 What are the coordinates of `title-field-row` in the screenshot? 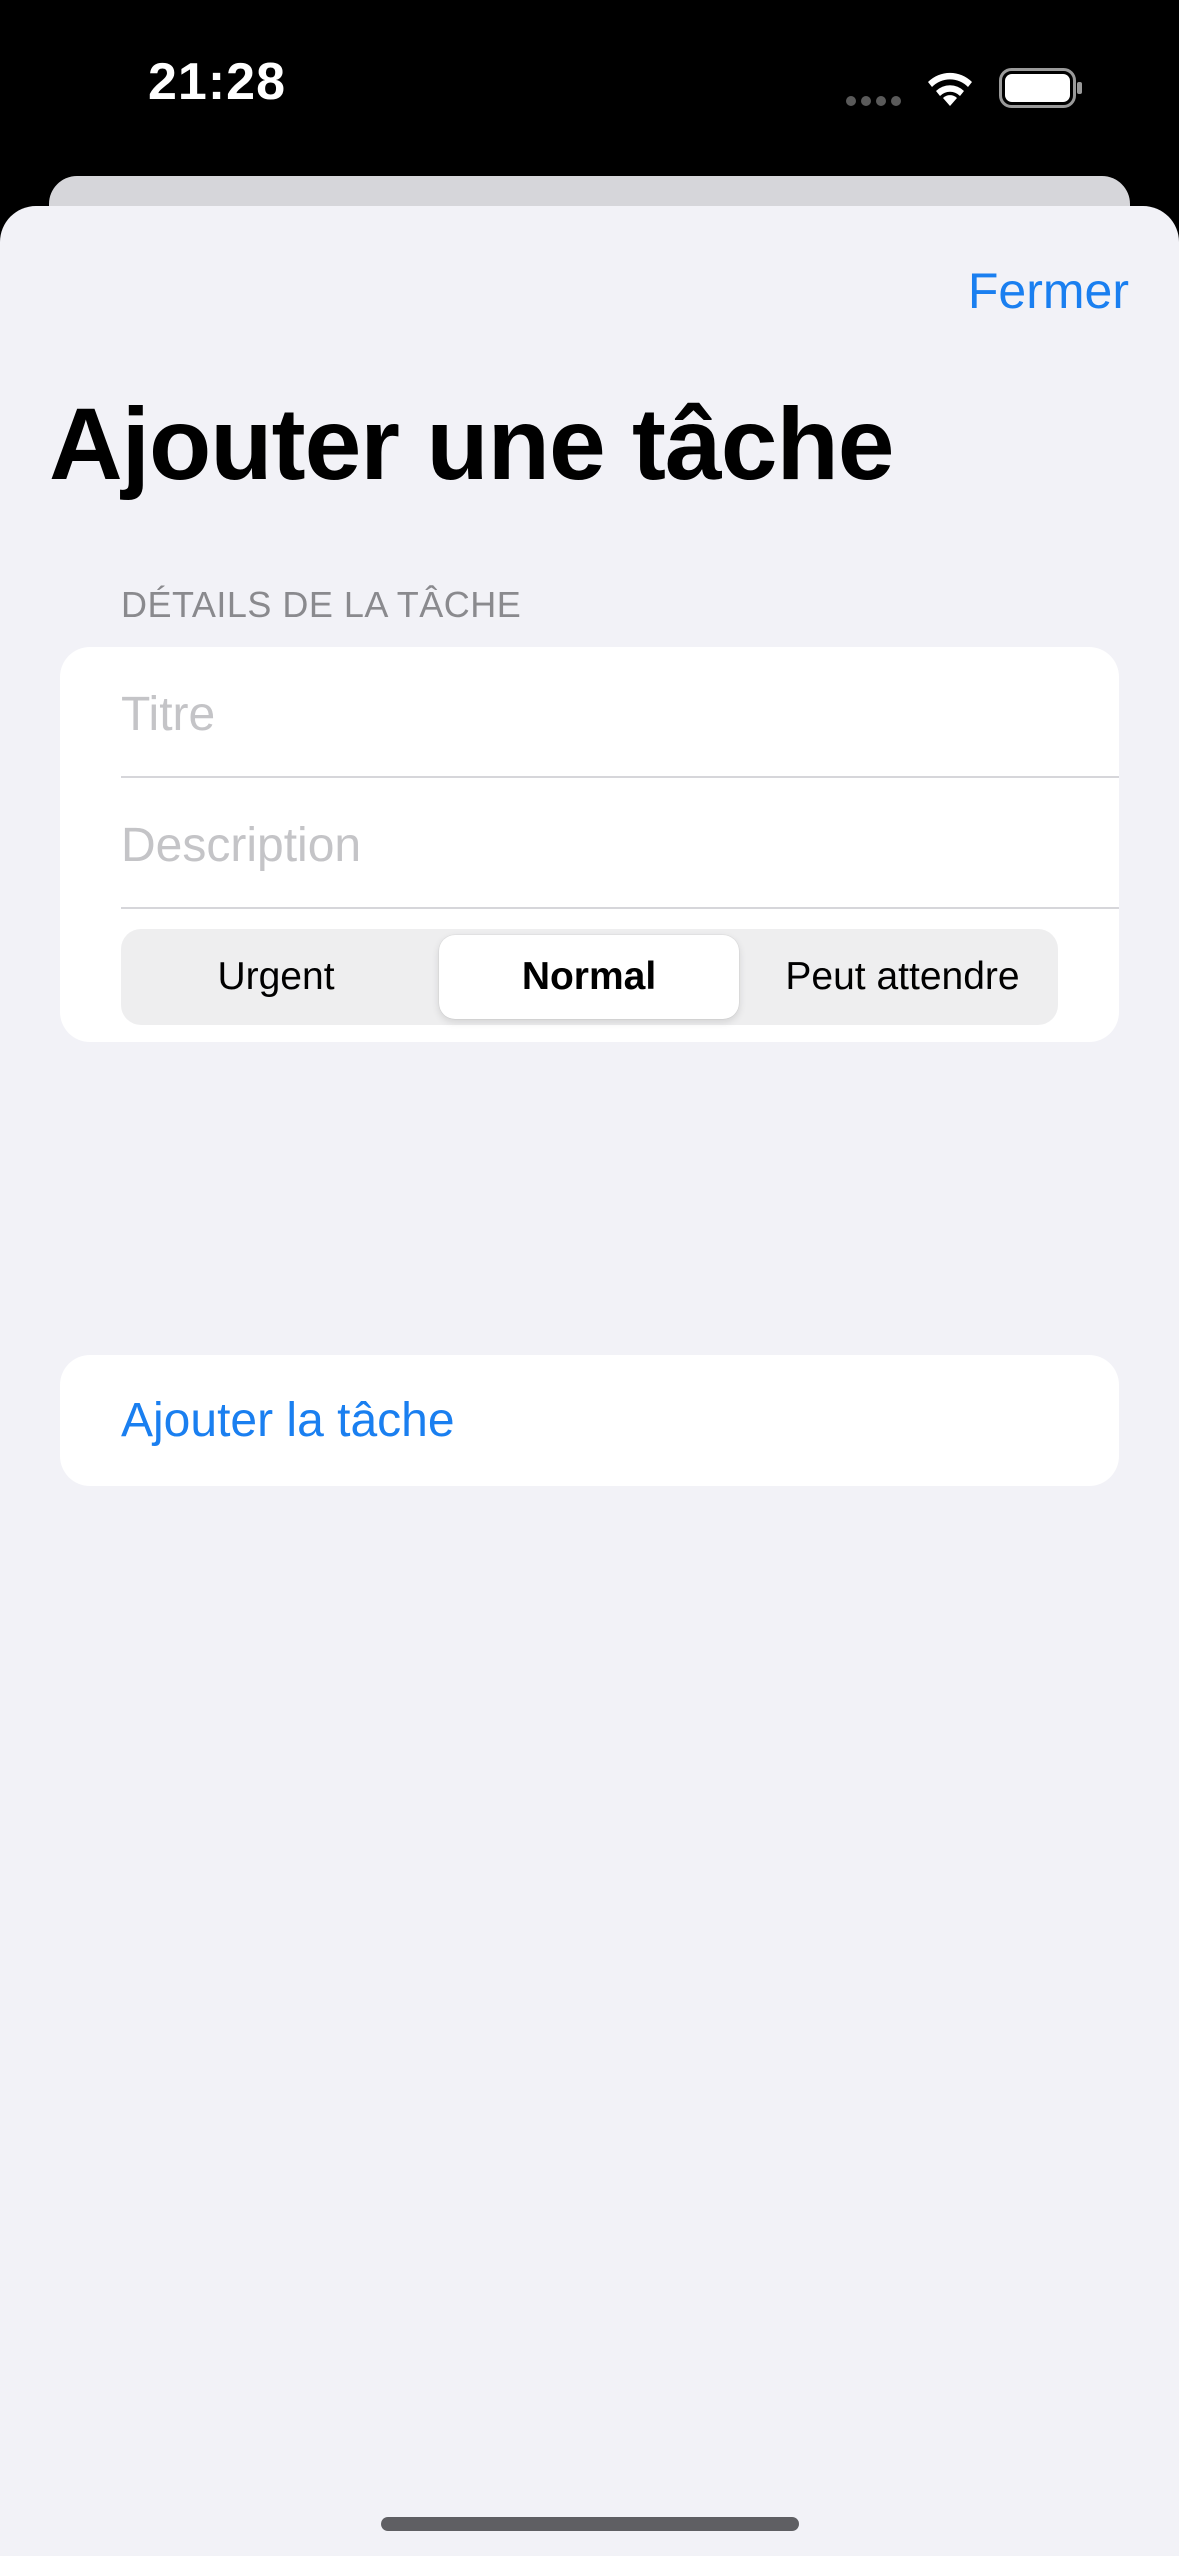 It's located at (620, 712).